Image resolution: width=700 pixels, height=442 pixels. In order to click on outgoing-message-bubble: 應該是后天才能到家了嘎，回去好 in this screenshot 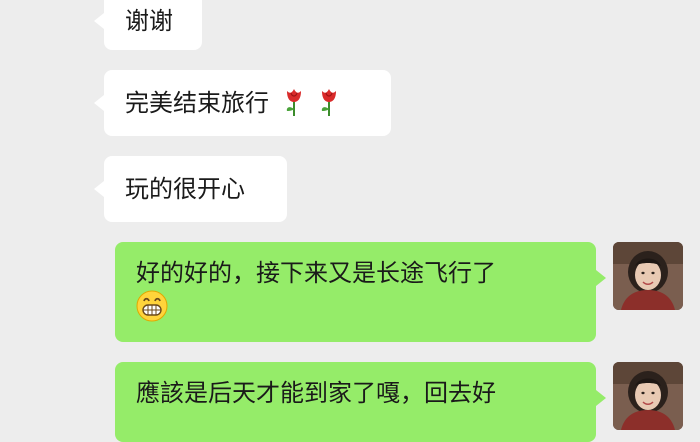, I will do `click(360, 402)`.